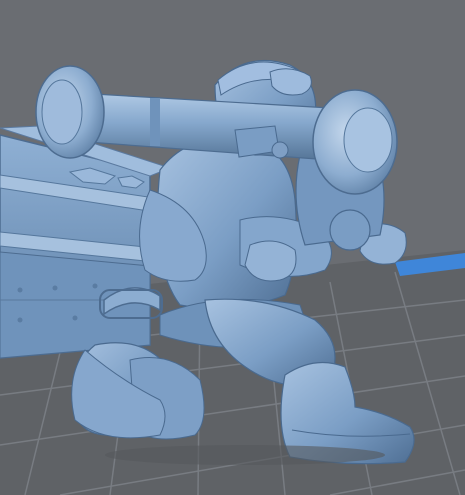 The width and height of the screenshot is (465, 495). What do you see at coordinates (245, 455) in the screenshot?
I see `model-shadow` at bounding box center [245, 455].